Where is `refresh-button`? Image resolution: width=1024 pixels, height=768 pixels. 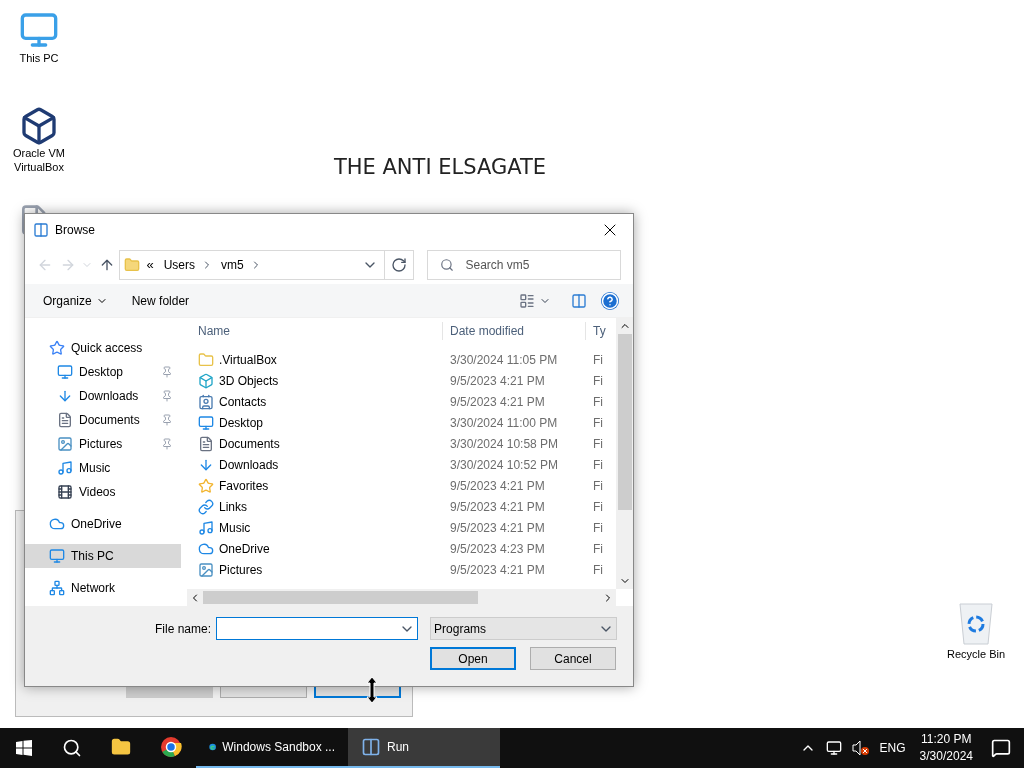 refresh-button is located at coordinates (399, 265).